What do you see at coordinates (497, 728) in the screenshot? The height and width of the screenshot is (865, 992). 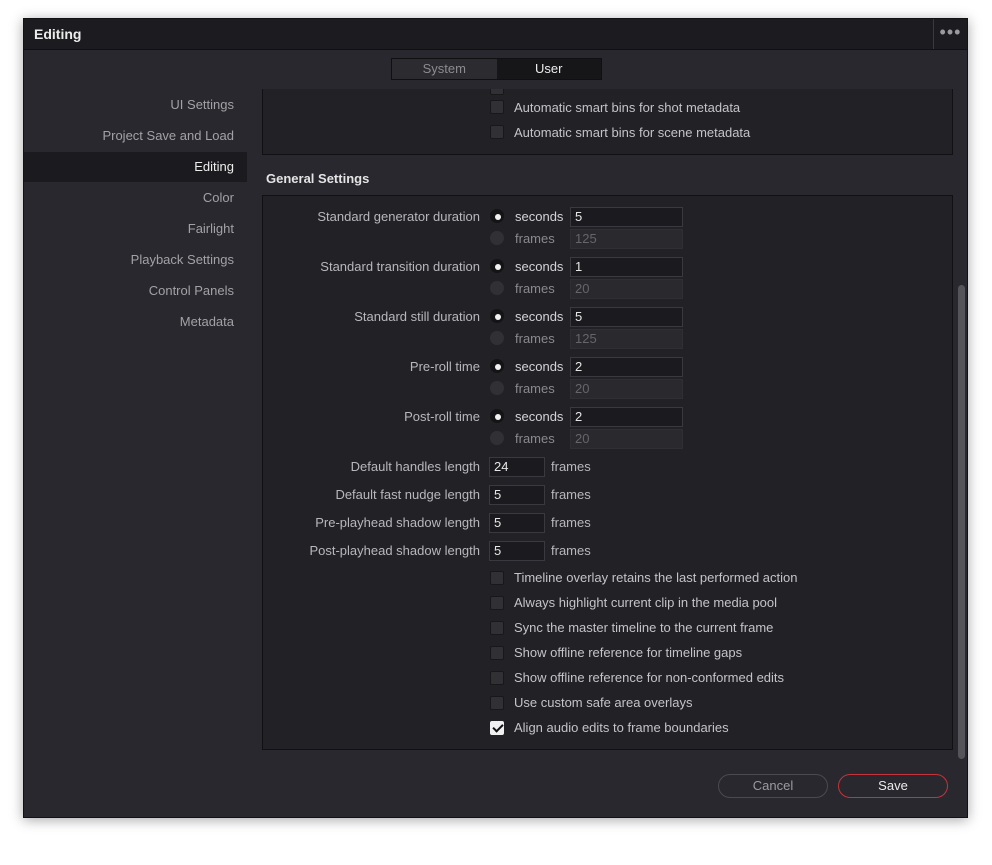 I see `align-audio-edits-checkbox` at bounding box center [497, 728].